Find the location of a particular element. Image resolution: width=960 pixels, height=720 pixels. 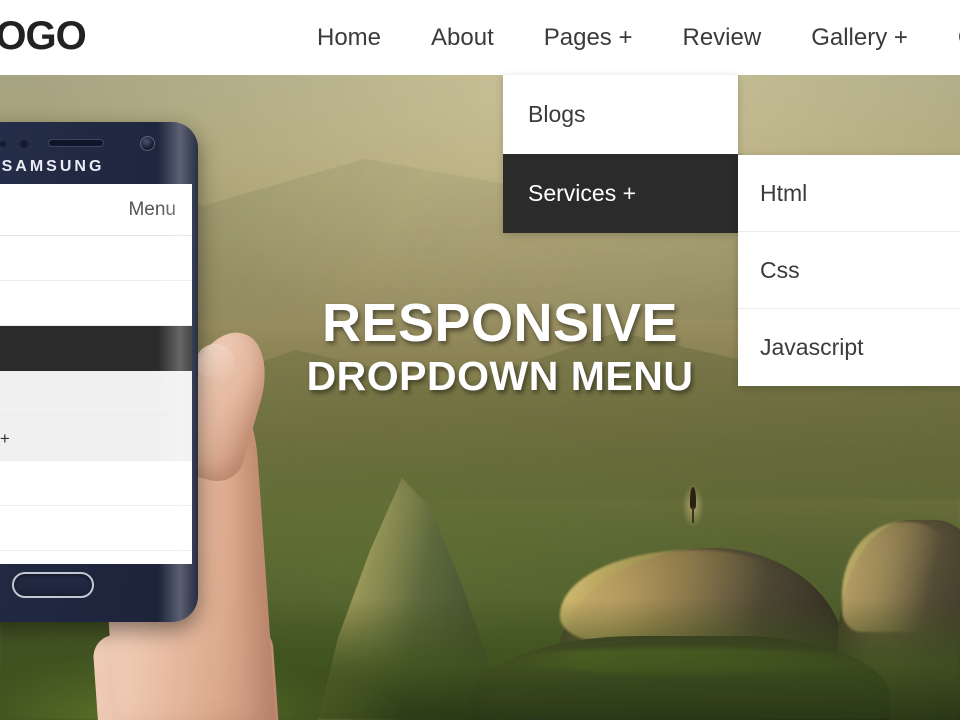

hero-headline-line1: RESPONSIVE is located at coordinates (500, 323).